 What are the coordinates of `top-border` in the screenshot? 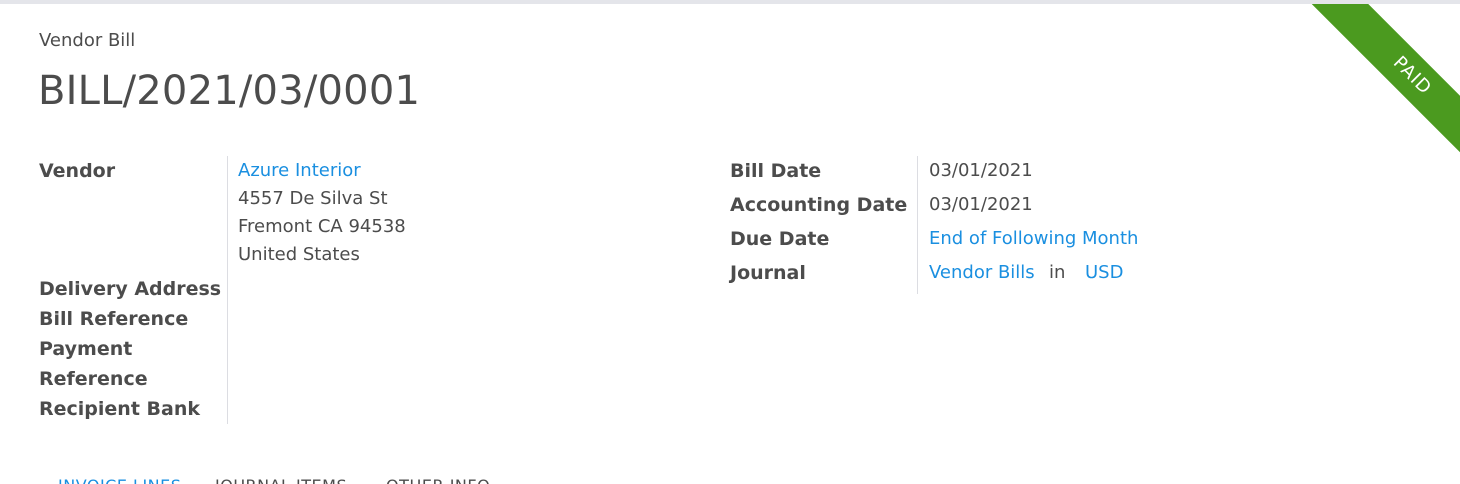 It's located at (730, 2).